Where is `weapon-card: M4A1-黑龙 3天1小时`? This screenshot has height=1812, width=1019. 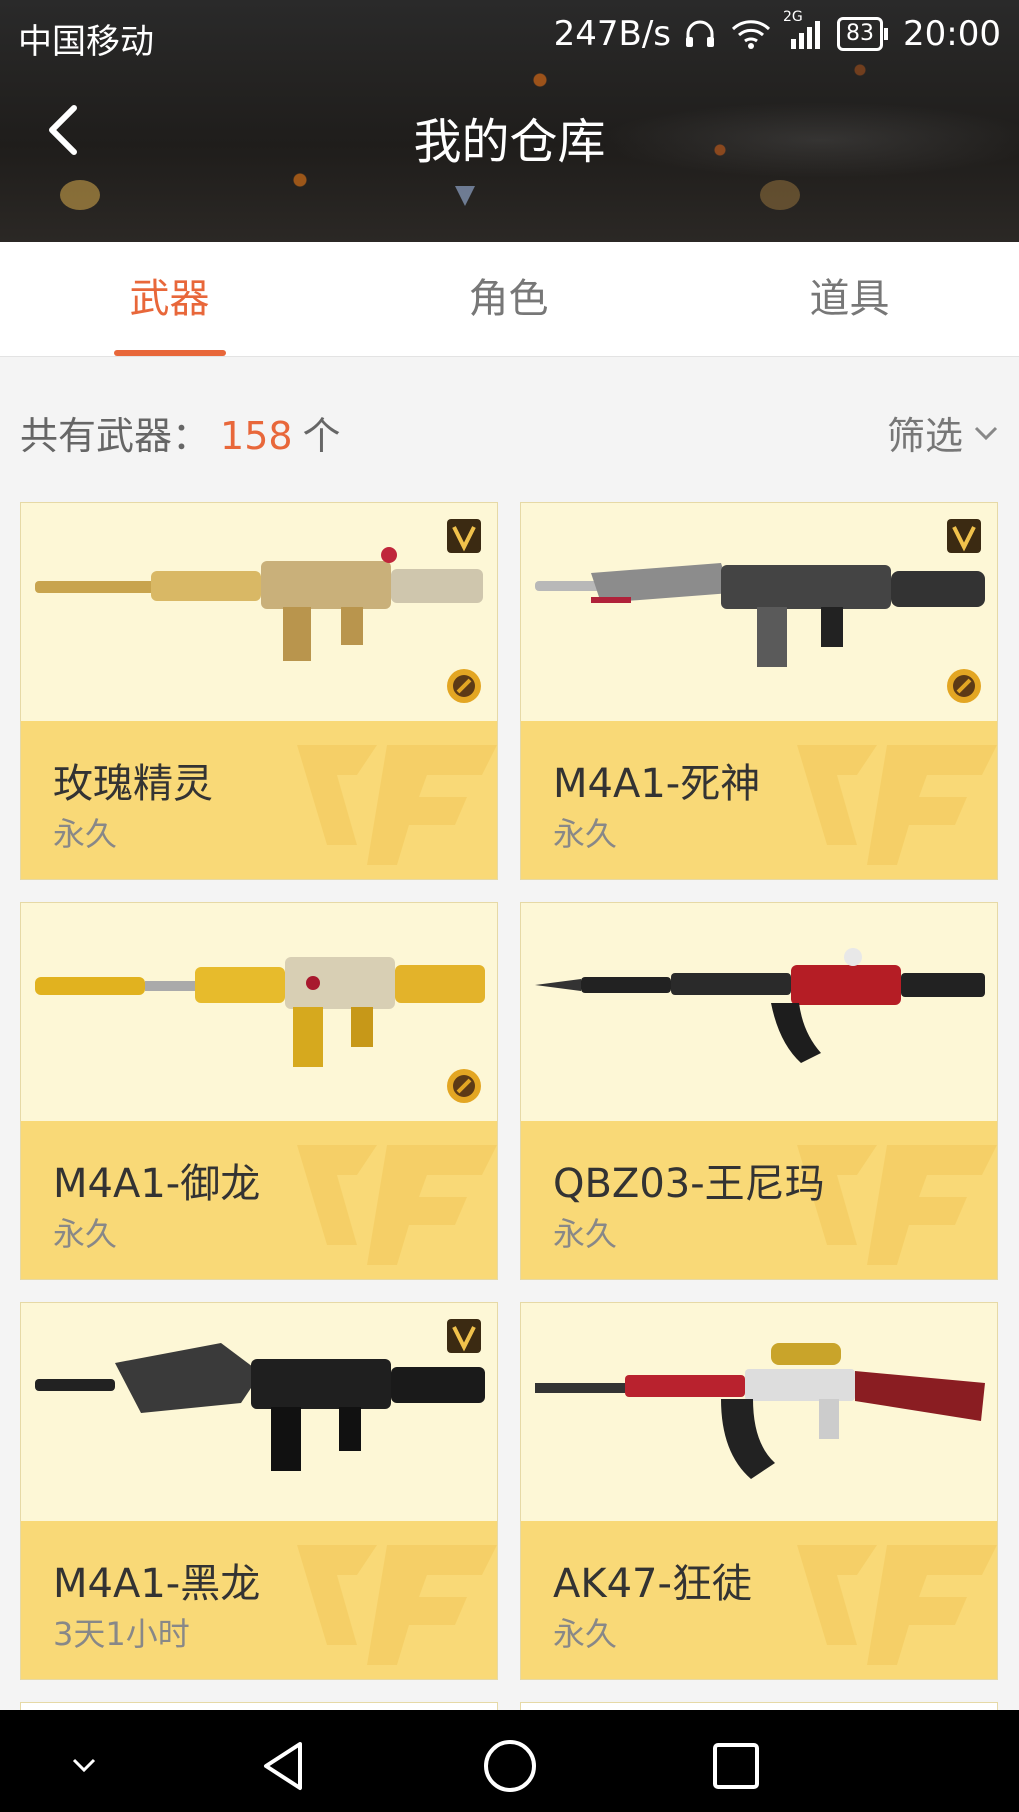 weapon-card: M4A1-黑龙 3天1小时 is located at coordinates (259, 1491).